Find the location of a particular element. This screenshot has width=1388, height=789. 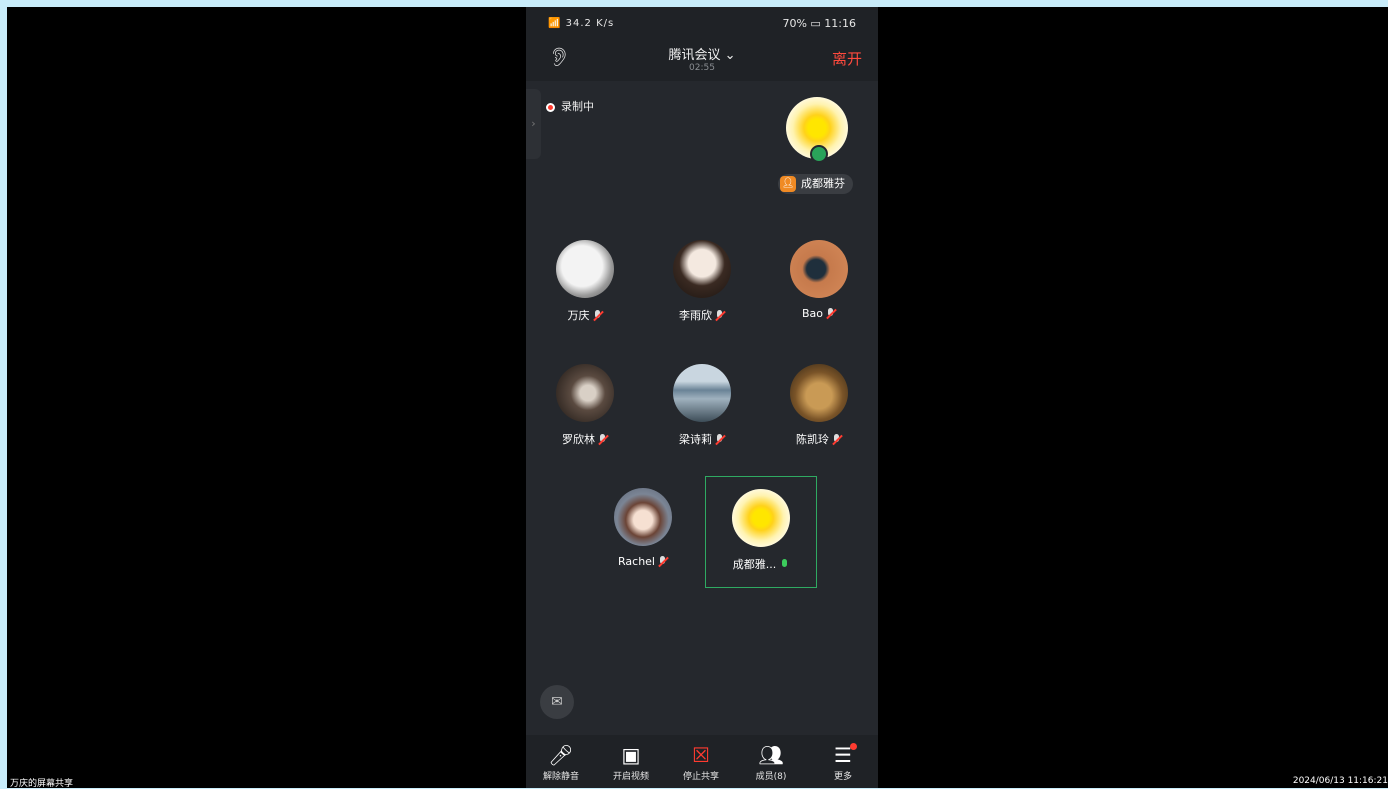

participant-tile: 李雨欣 is located at coordinates (702, 289).